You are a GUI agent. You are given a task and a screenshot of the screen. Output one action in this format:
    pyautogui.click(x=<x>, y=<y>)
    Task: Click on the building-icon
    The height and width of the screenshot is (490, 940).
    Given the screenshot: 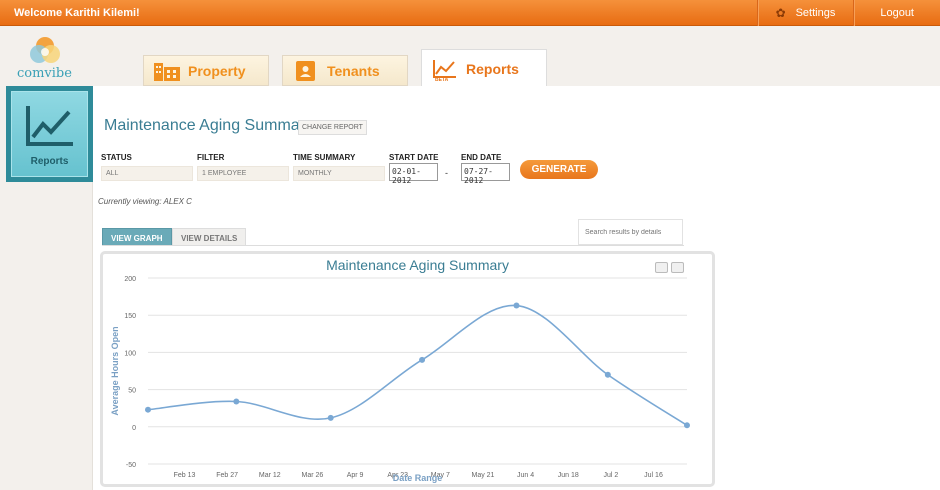 What is the action you would take?
    pyautogui.click(x=167, y=71)
    